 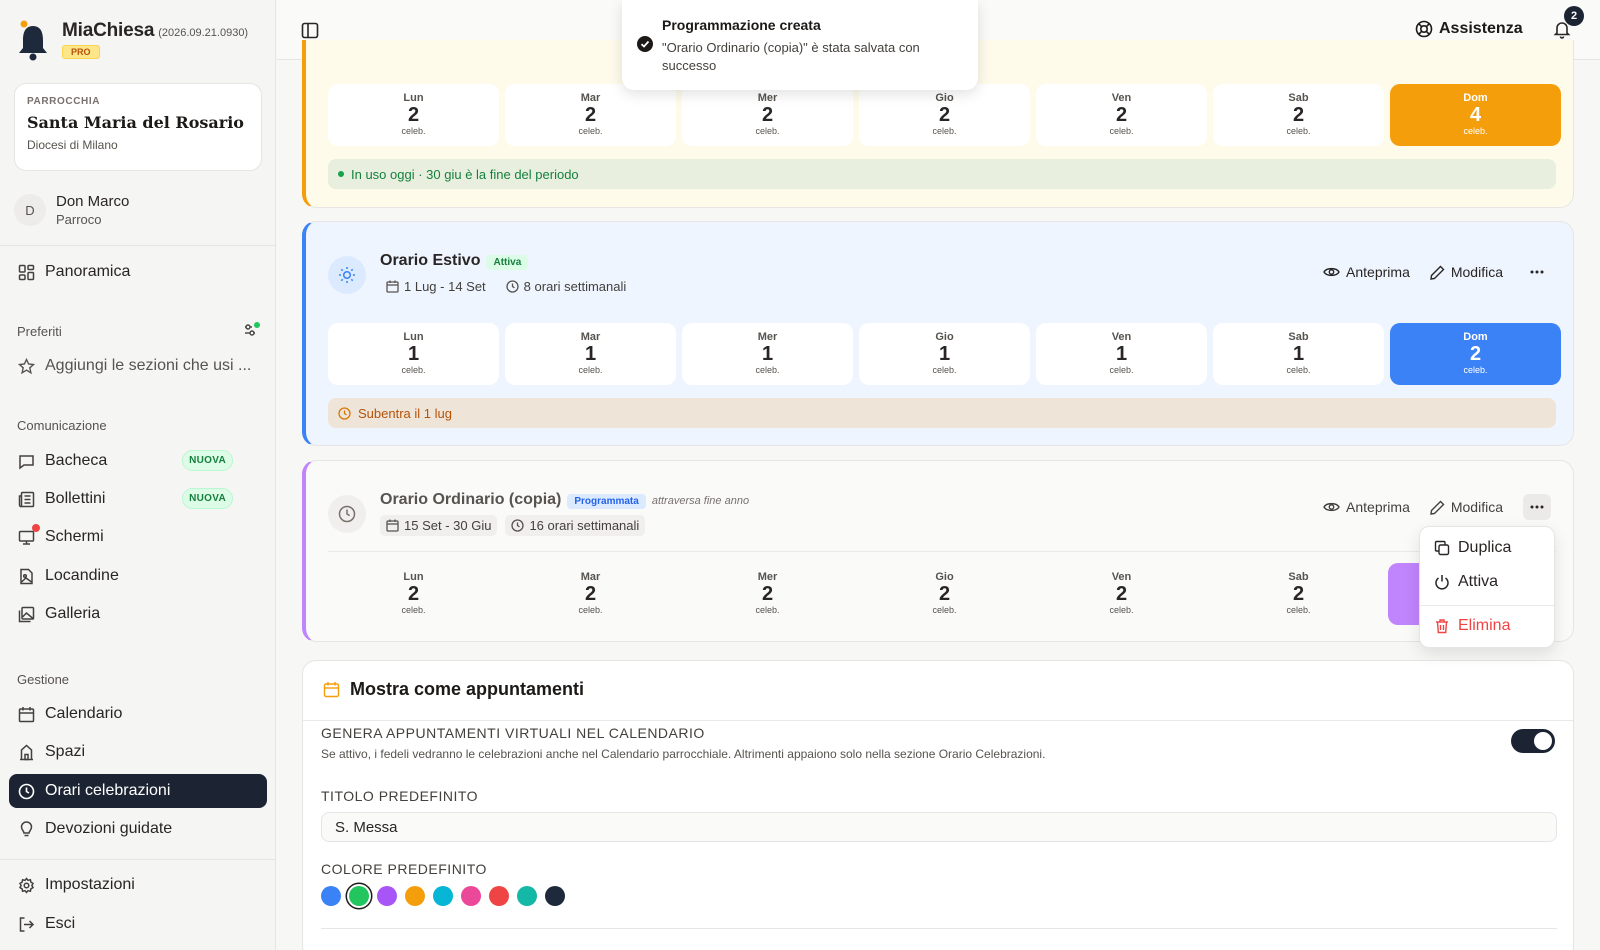 What do you see at coordinates (1475, 354) in the screenshot?
I see `day-tile: Dom 2 celeb.` at bounding box center [1475, 354].